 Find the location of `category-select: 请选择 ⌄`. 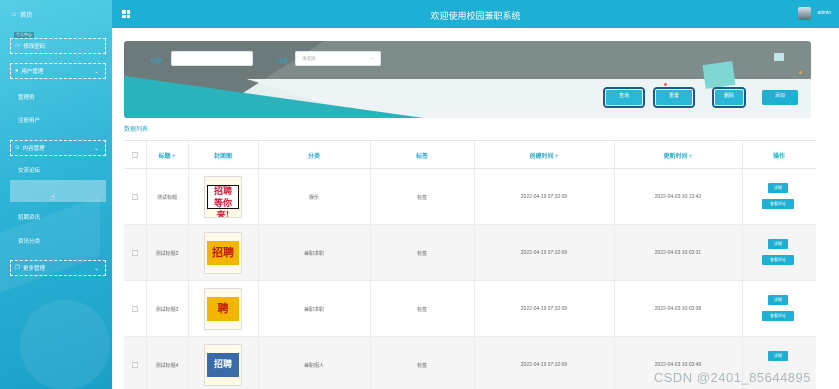

category-select: 请选择 ⌄ is located at coordinates (338, 58).